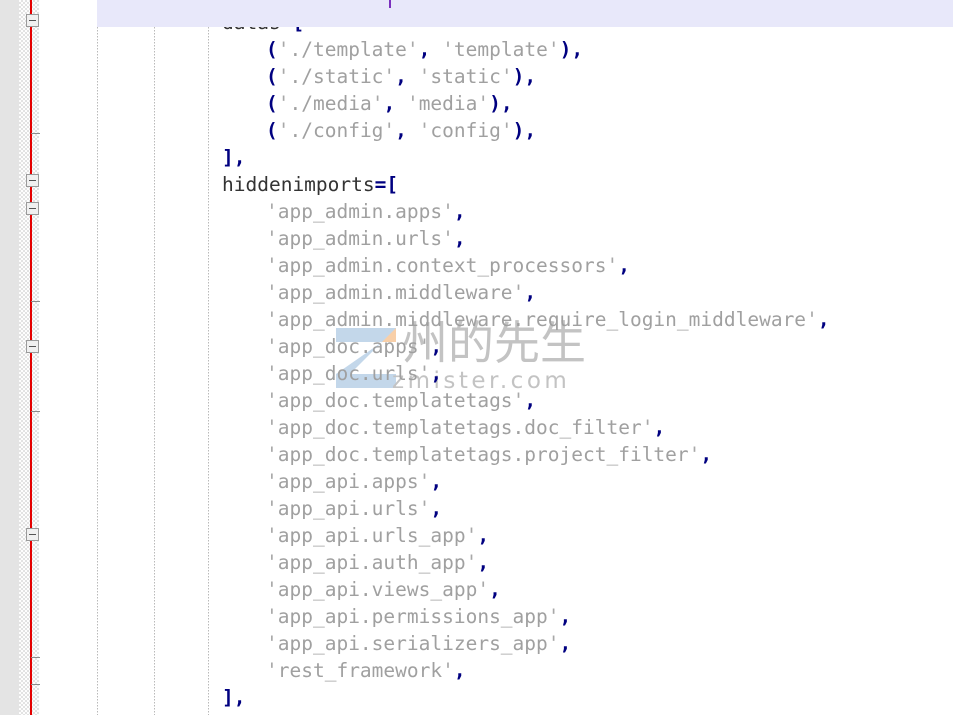  I want to click on code-line-hi-app-doc-urls: 'app_doc.urls',, so click(476, 373).